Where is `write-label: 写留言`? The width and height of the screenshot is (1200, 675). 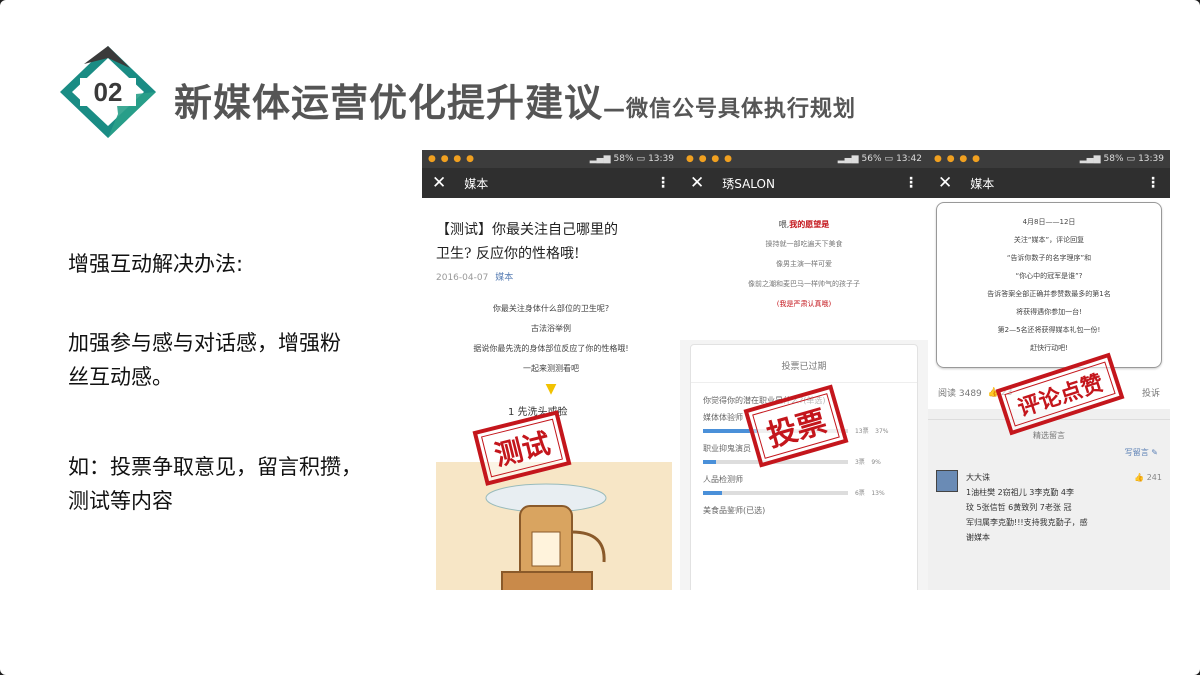
write-label: 写留言 is located at coordinates (1136, 452).